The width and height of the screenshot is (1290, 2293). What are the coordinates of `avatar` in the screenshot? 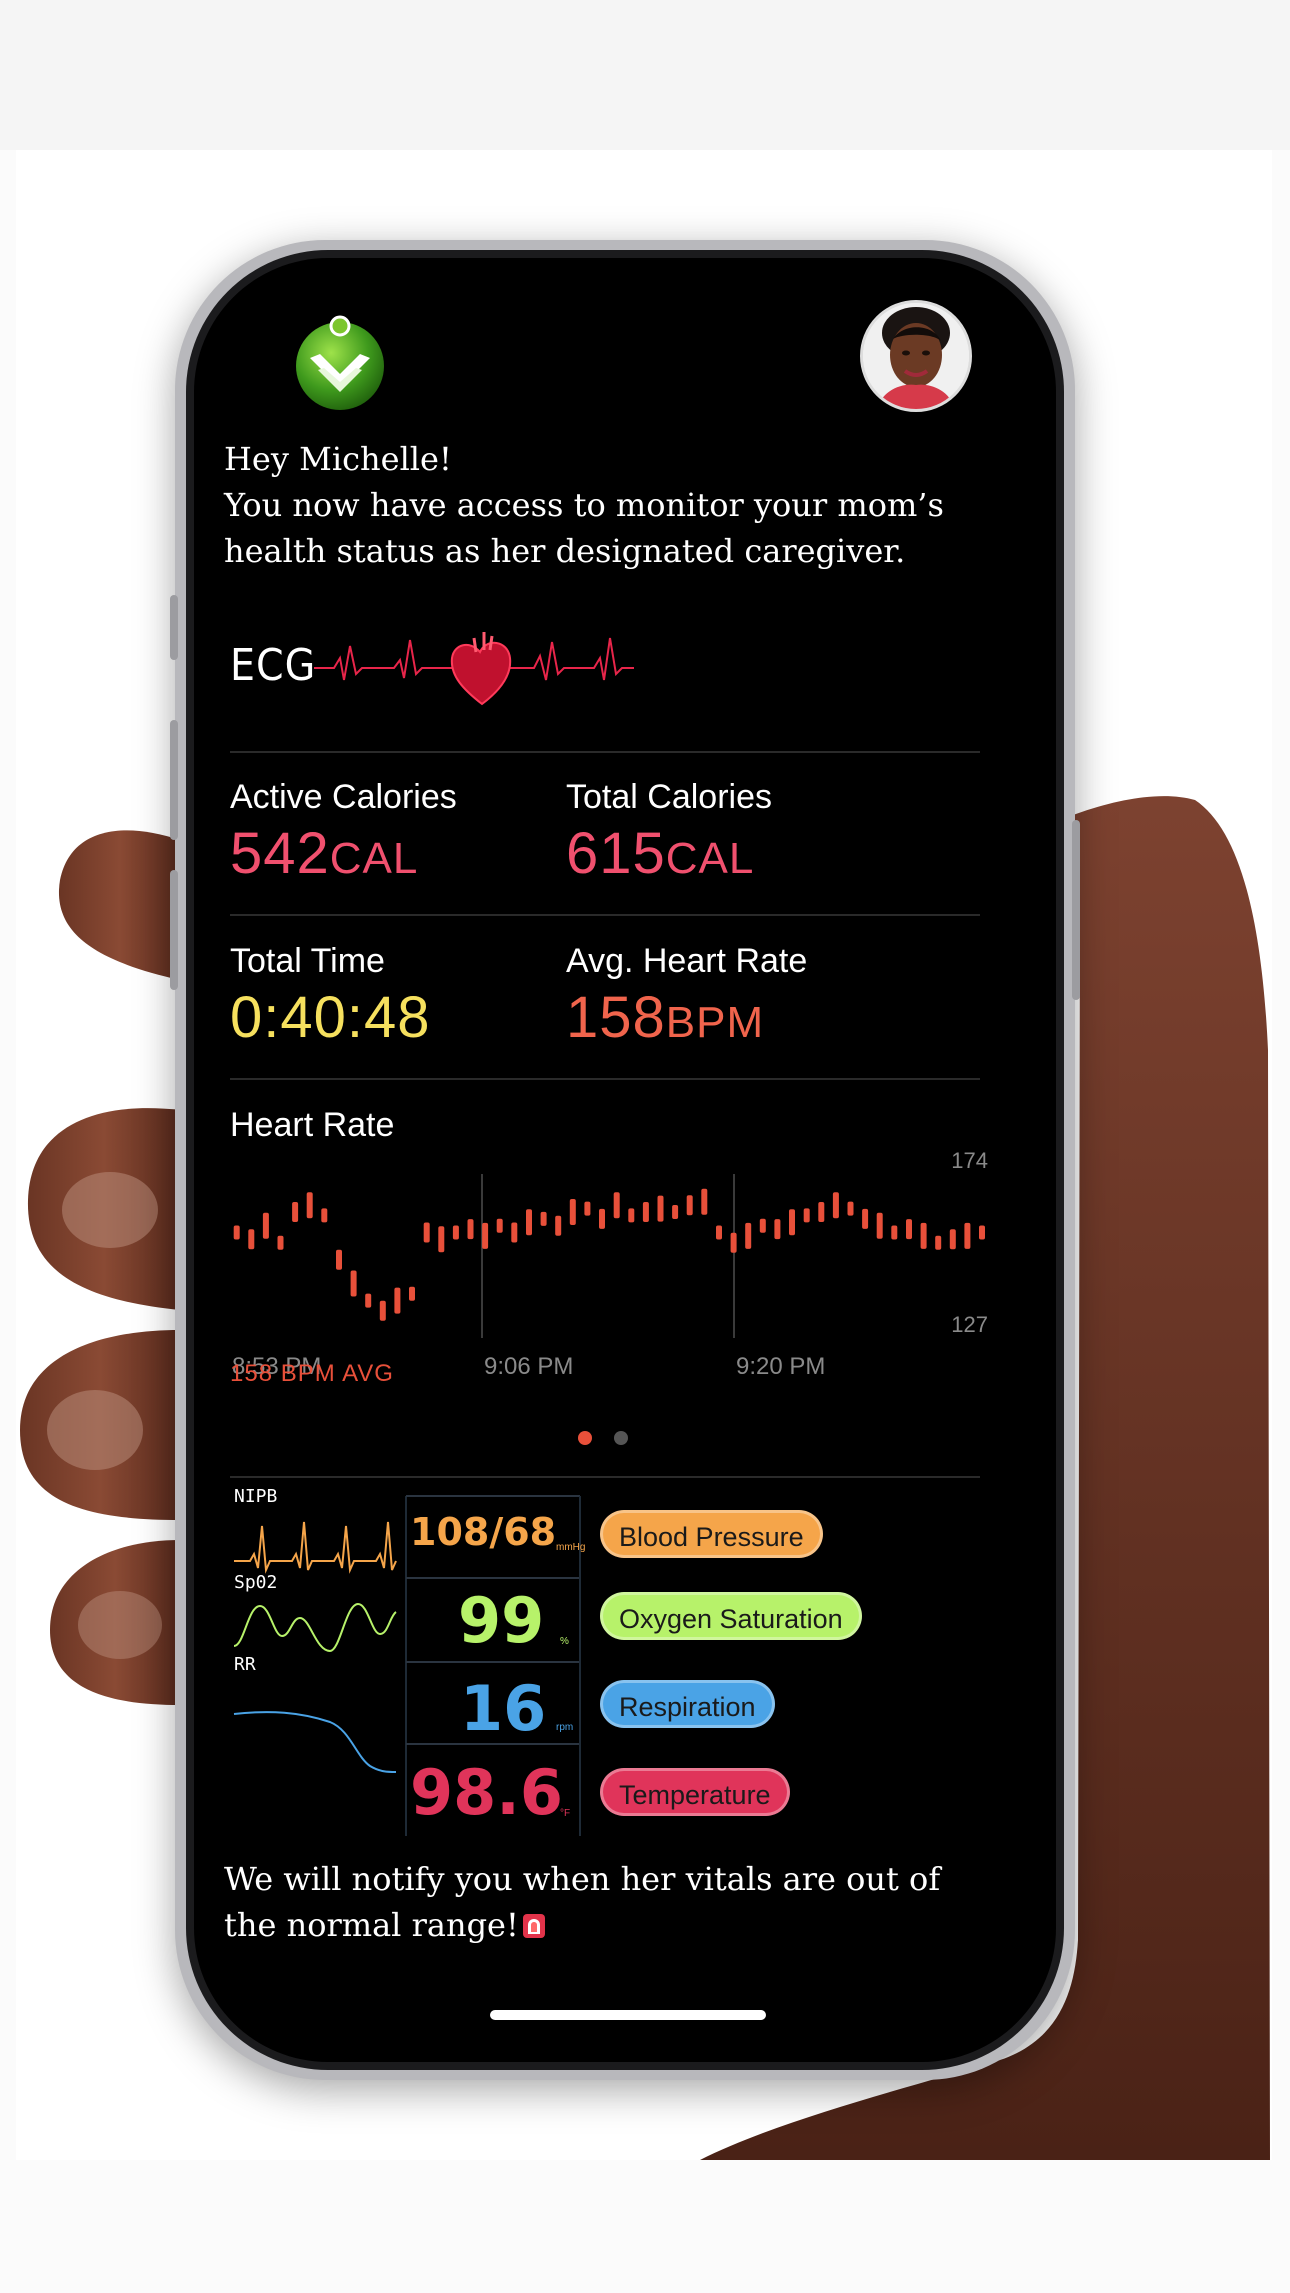 It's located at (916, 356).